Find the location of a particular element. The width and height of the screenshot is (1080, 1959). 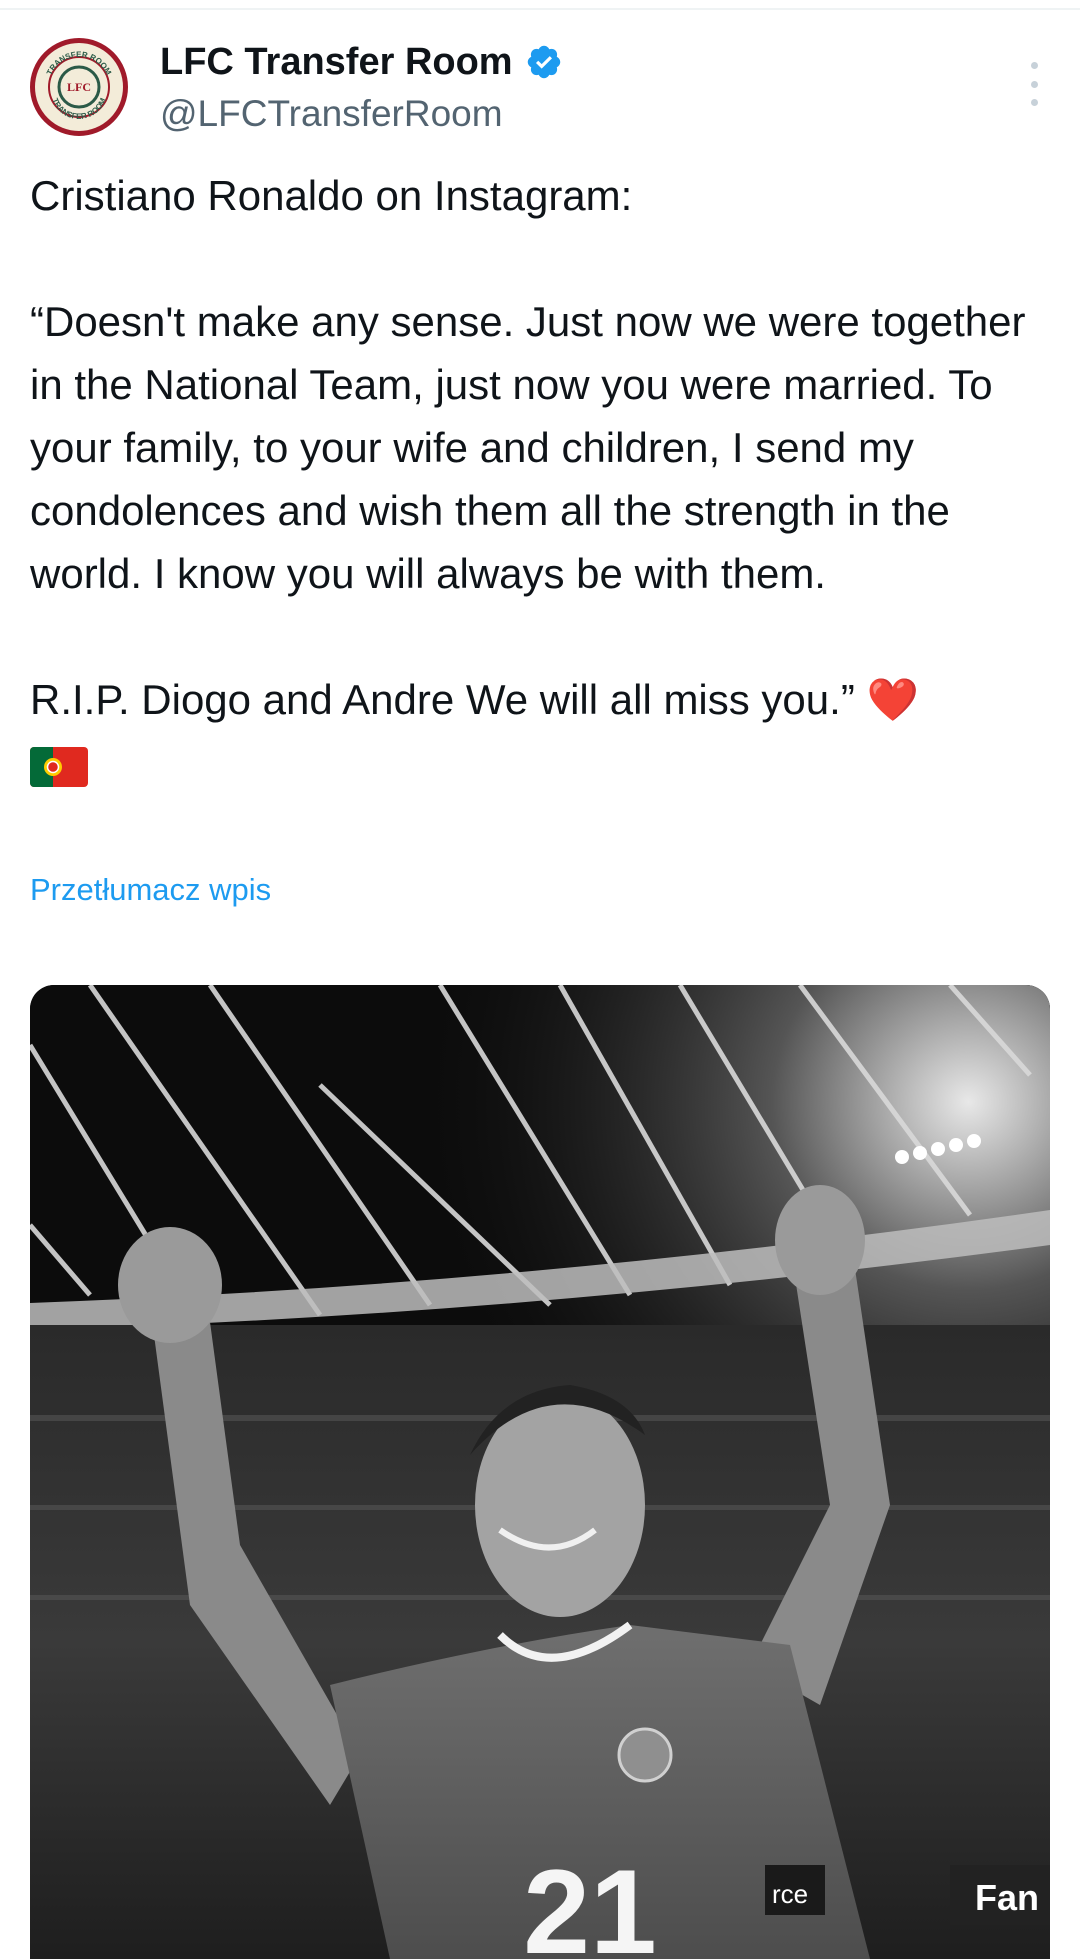

author-handle: @LFCTransferRoom is located at coordinates (361, 114).